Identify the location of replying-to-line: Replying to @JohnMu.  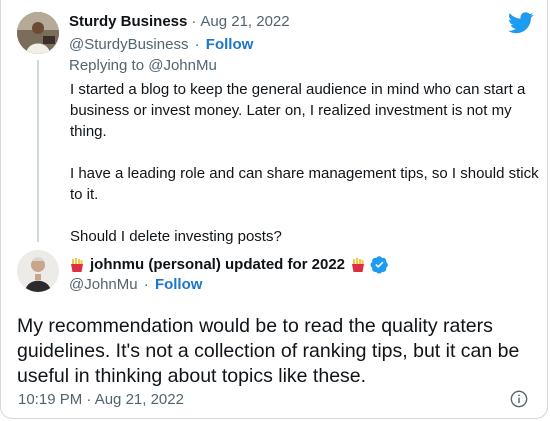
(143, 65).